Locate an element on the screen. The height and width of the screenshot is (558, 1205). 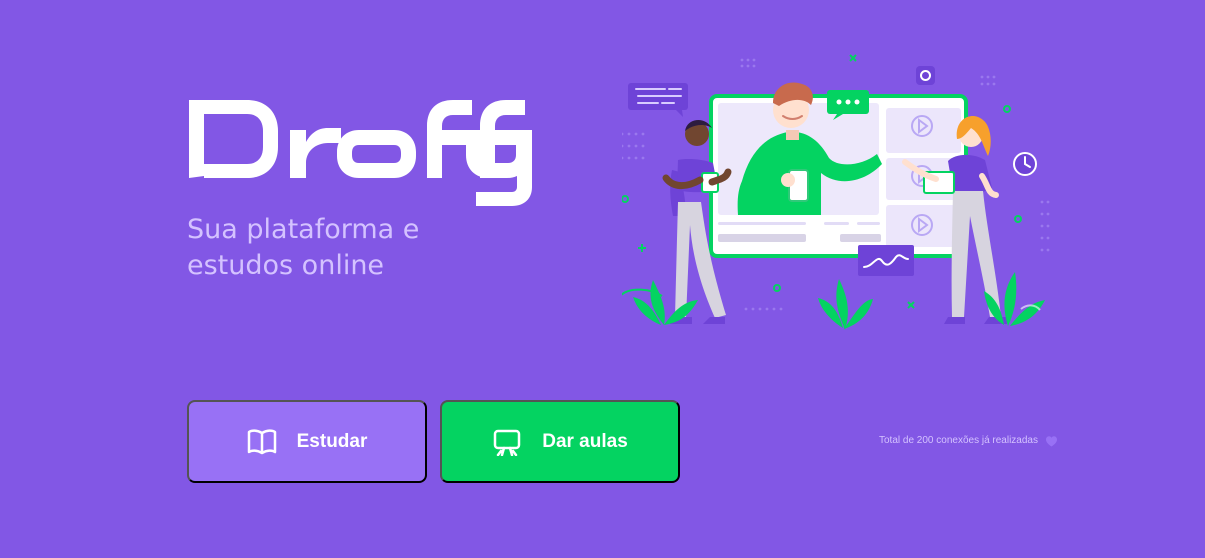
book-icon is located at coordinates (261, 441).